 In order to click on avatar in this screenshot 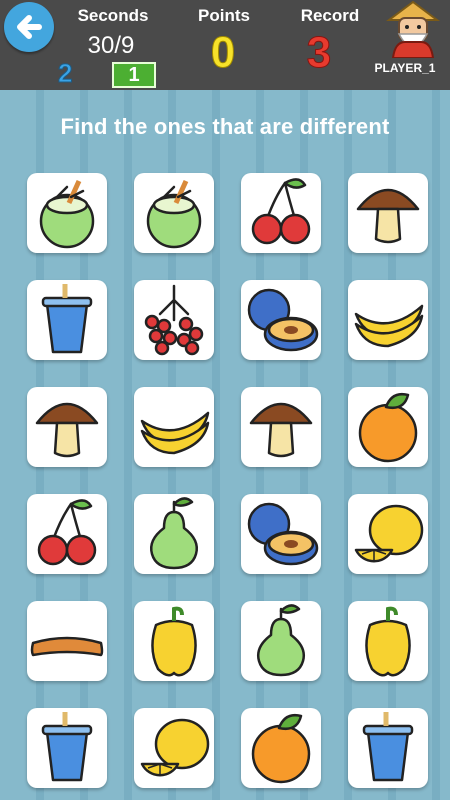, I will do `click(413, 29)`.